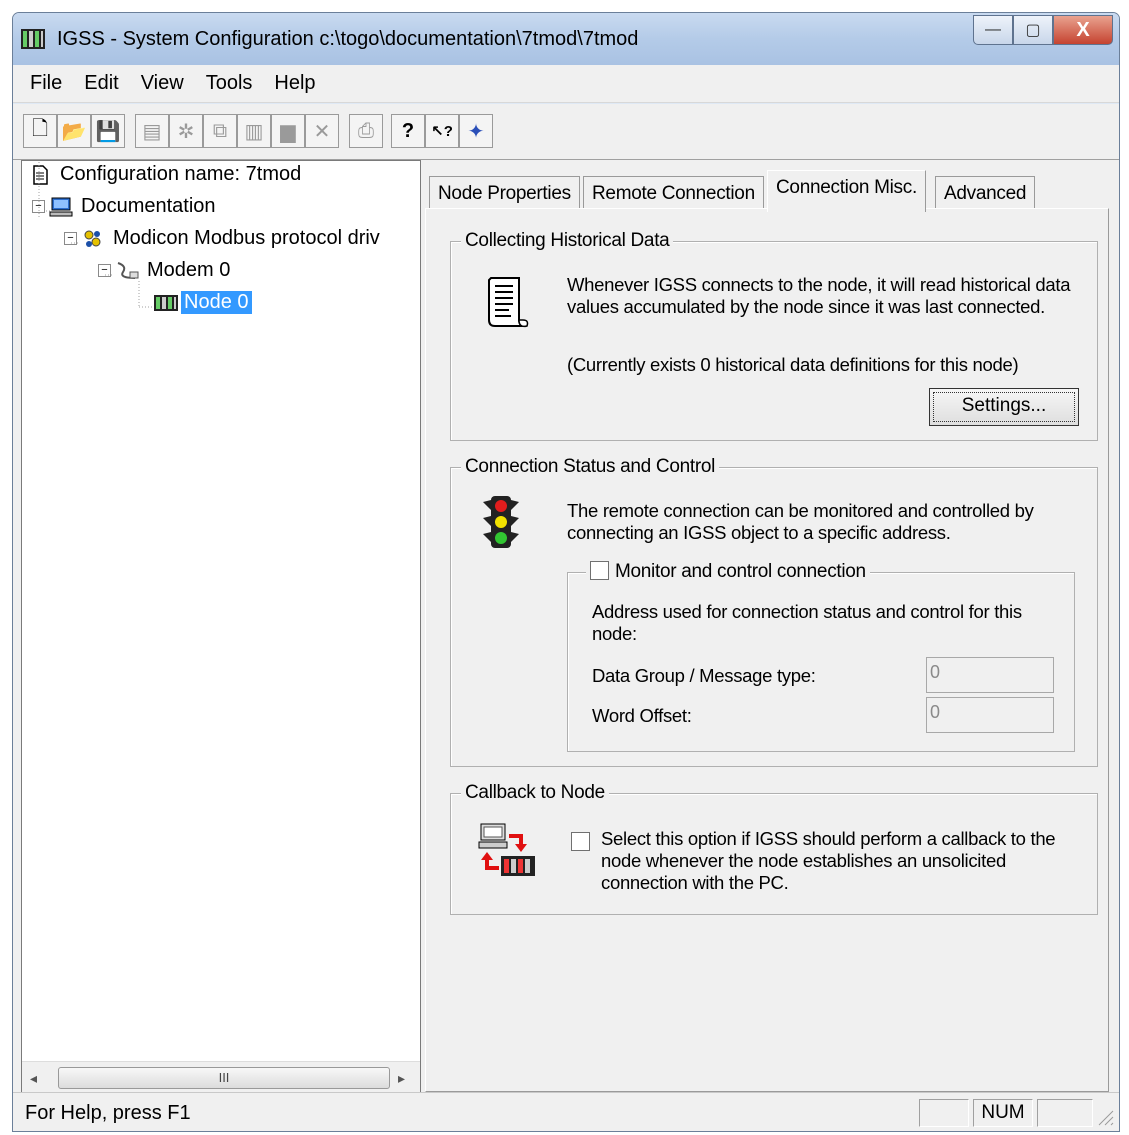 This screenshot has height=1135, width=1129. I want to click on help-icon: ?, so click(408, 131).